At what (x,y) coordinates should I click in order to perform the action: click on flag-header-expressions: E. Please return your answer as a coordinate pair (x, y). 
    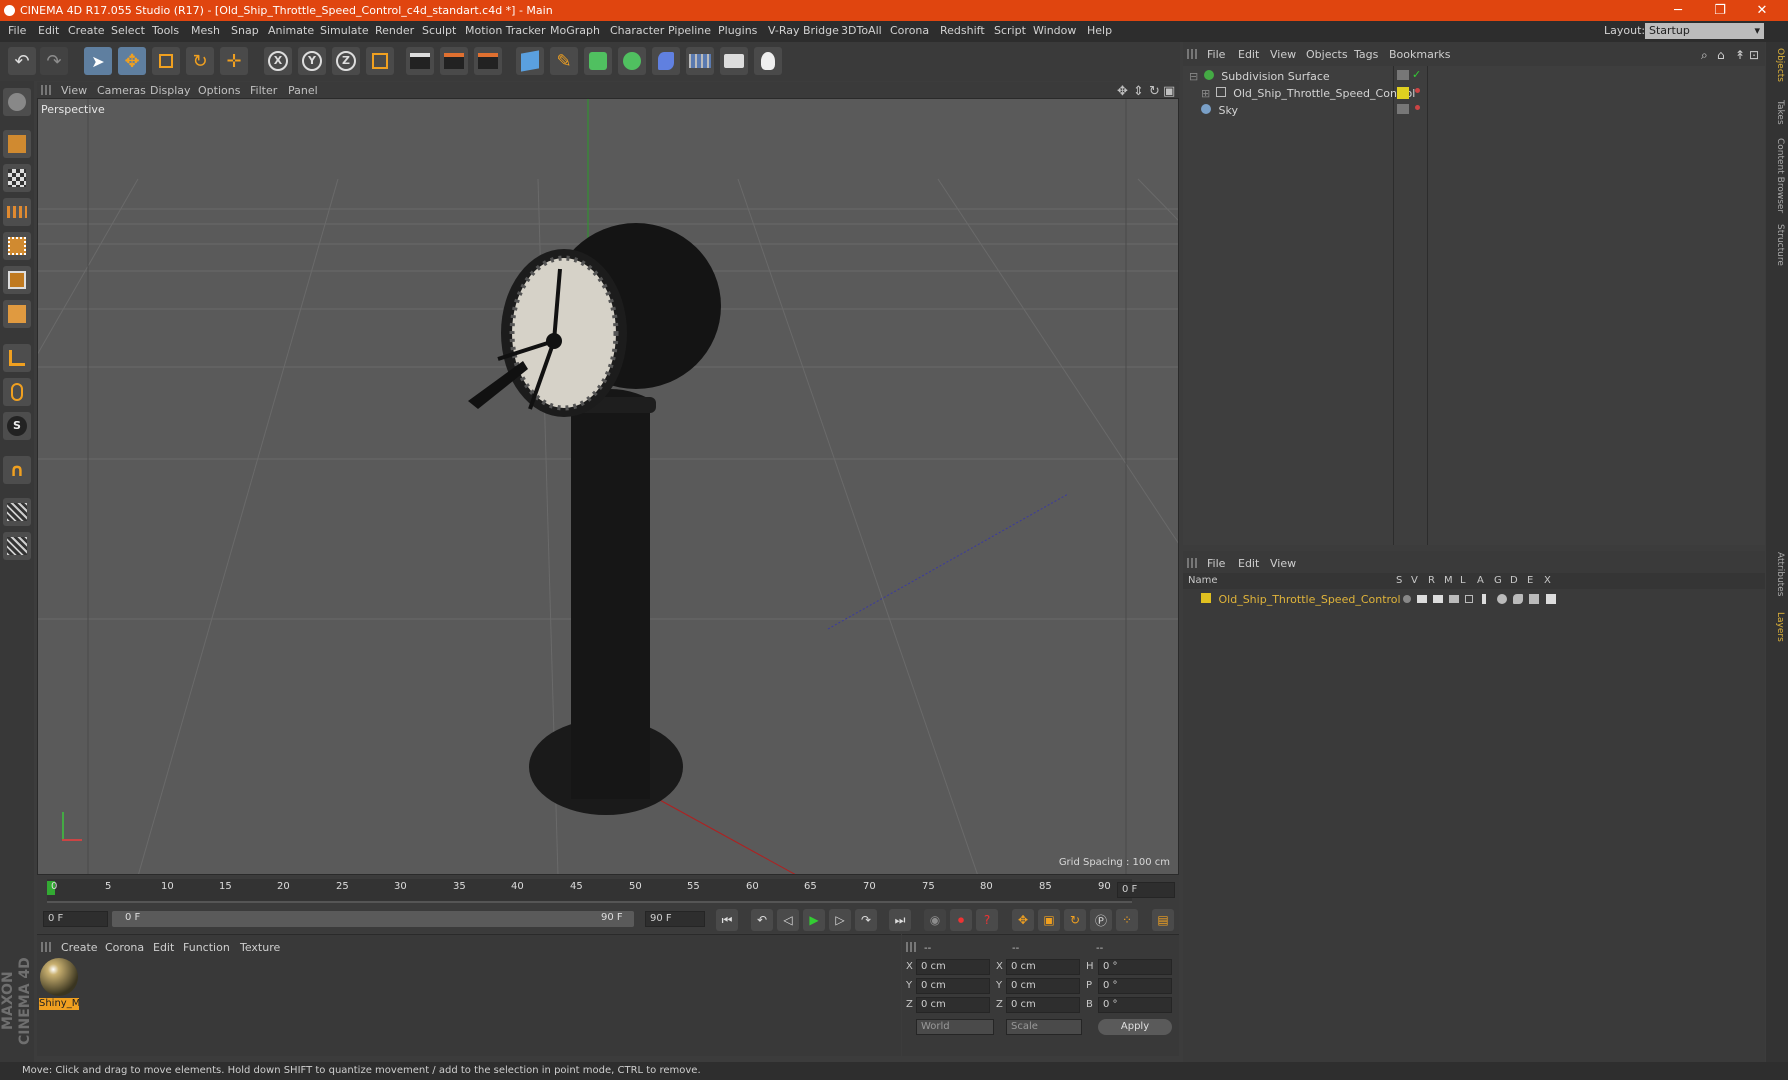
    Looking at the image, I should click on (1530, 580).